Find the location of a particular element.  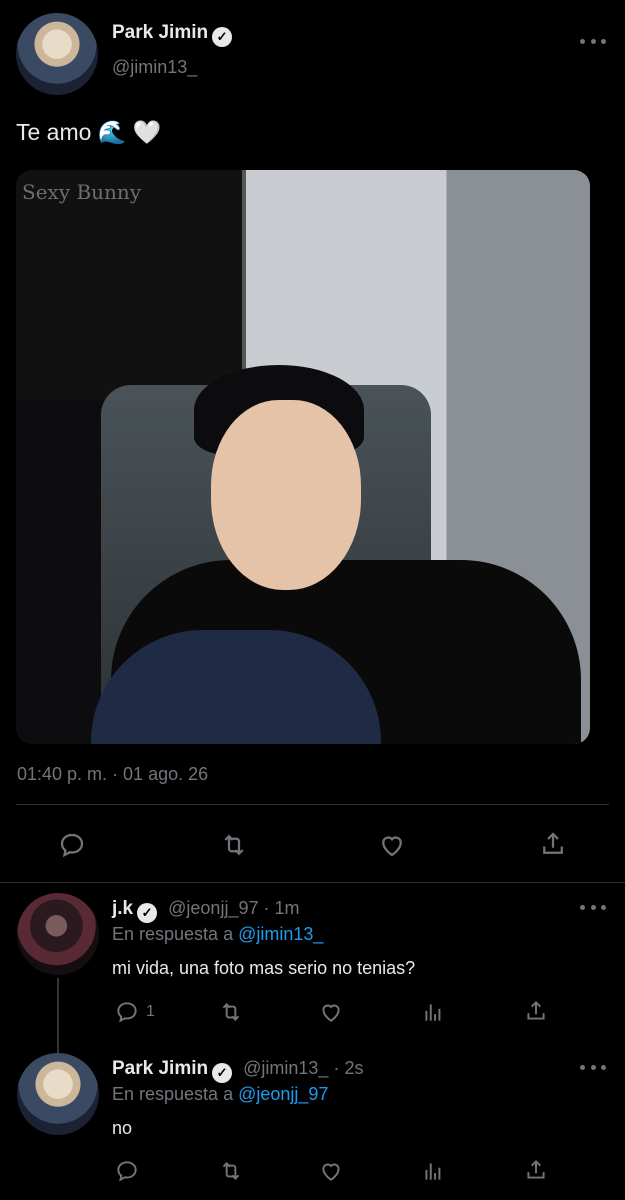

main-tweet-text: Te amo 🌊 🤍 is located at coordinates (89, 132).